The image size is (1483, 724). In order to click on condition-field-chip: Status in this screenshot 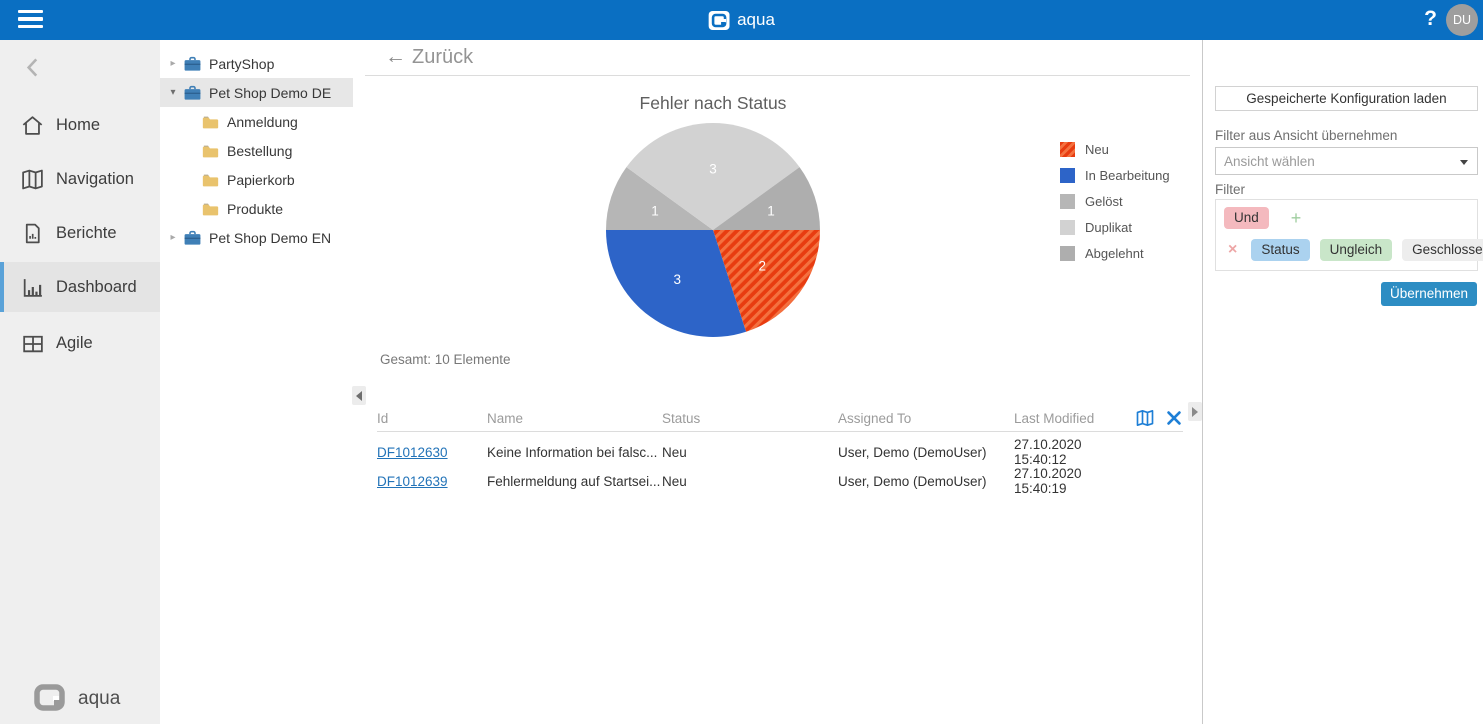, I will do `click(1280, 250)`.